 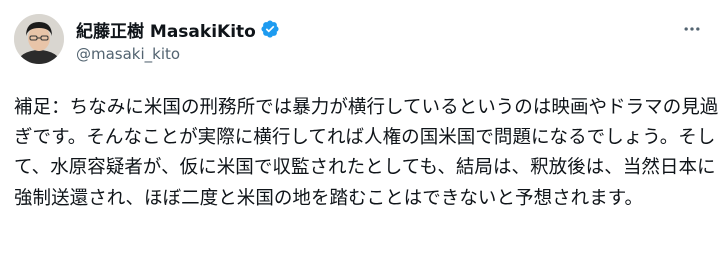 What do you see at coordinates (370, 29) in the screenshot?
I see `name-row: 紀藤正樹 MasakiKito` at bounding box center [370, 29].